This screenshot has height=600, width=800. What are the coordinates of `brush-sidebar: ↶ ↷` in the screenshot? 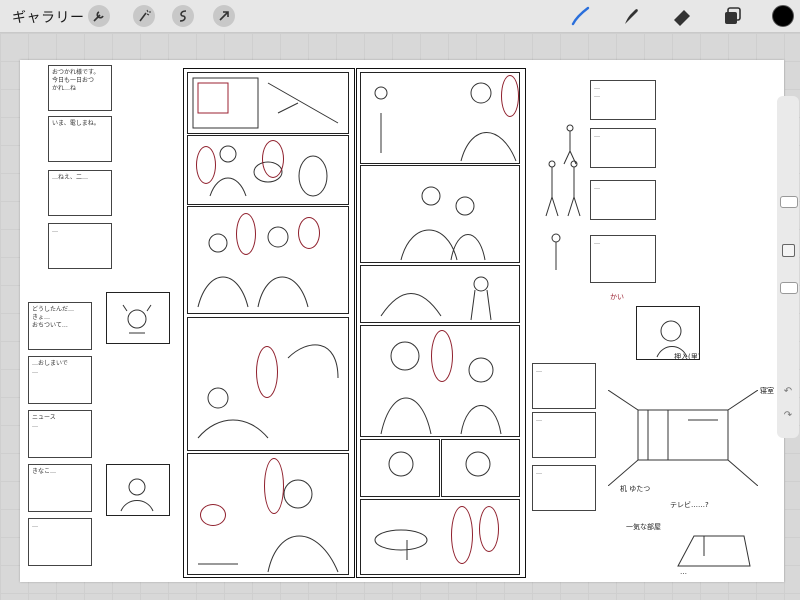 It's located at (788, 267).